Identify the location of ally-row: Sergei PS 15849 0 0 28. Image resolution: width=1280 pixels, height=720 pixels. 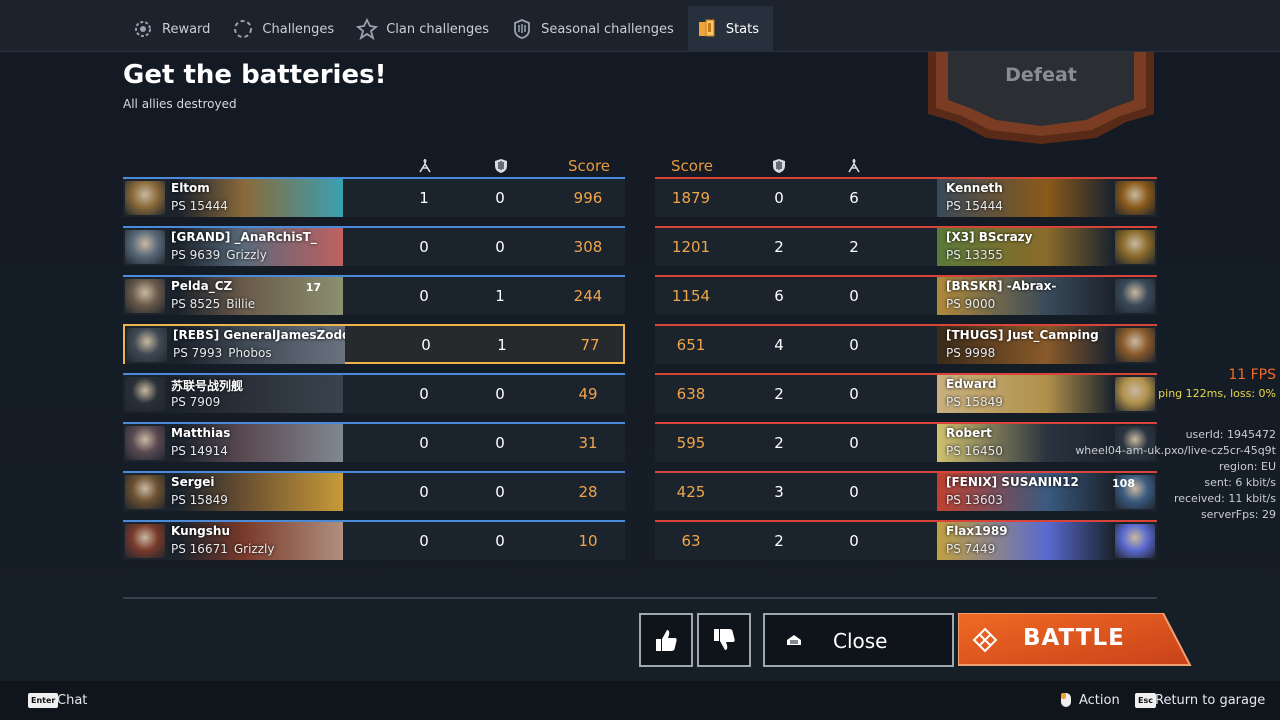
(374, 491).